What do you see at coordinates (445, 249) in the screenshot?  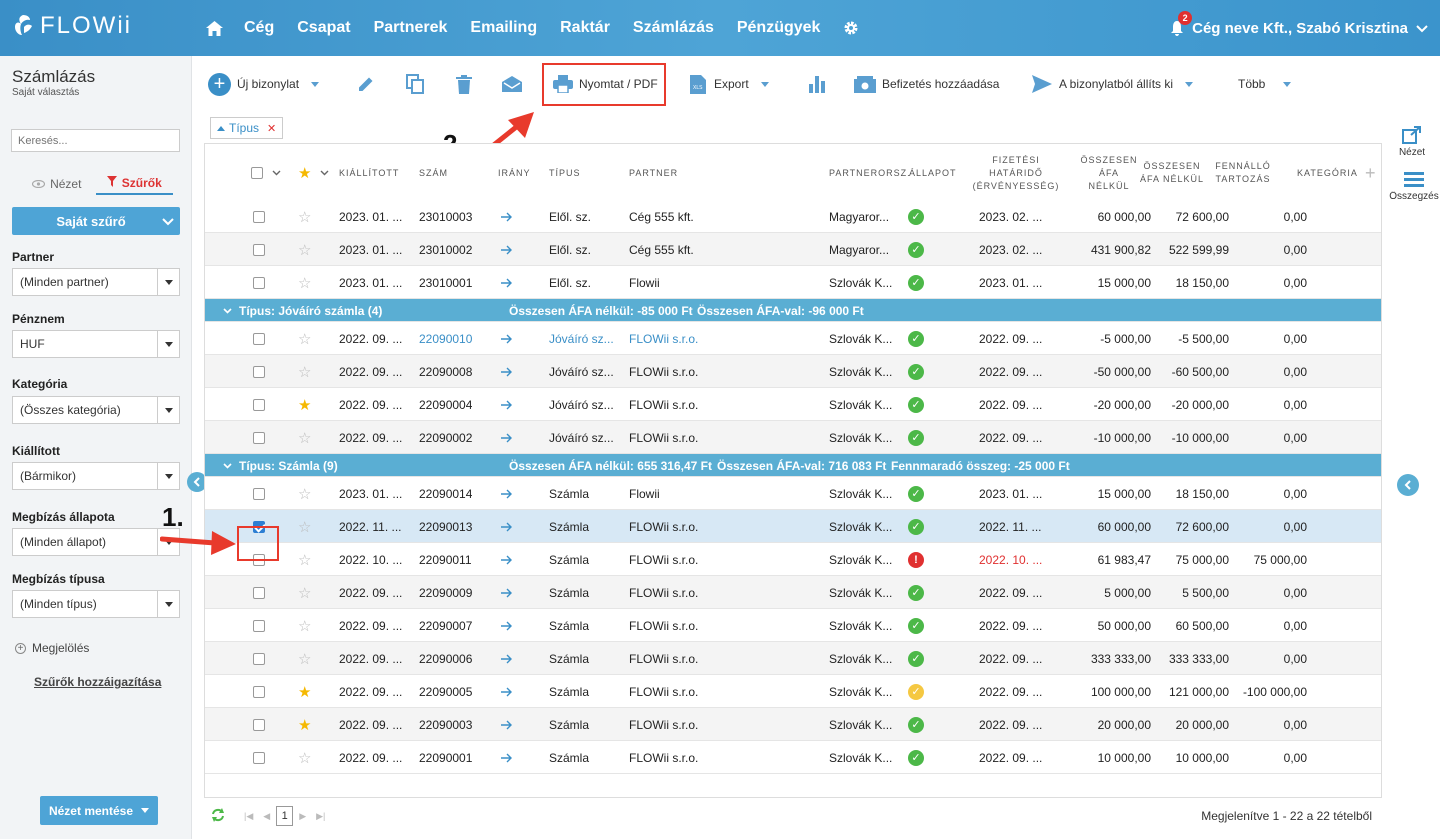 I see `cell-number: 23010002` at bounding box center [445, 249].